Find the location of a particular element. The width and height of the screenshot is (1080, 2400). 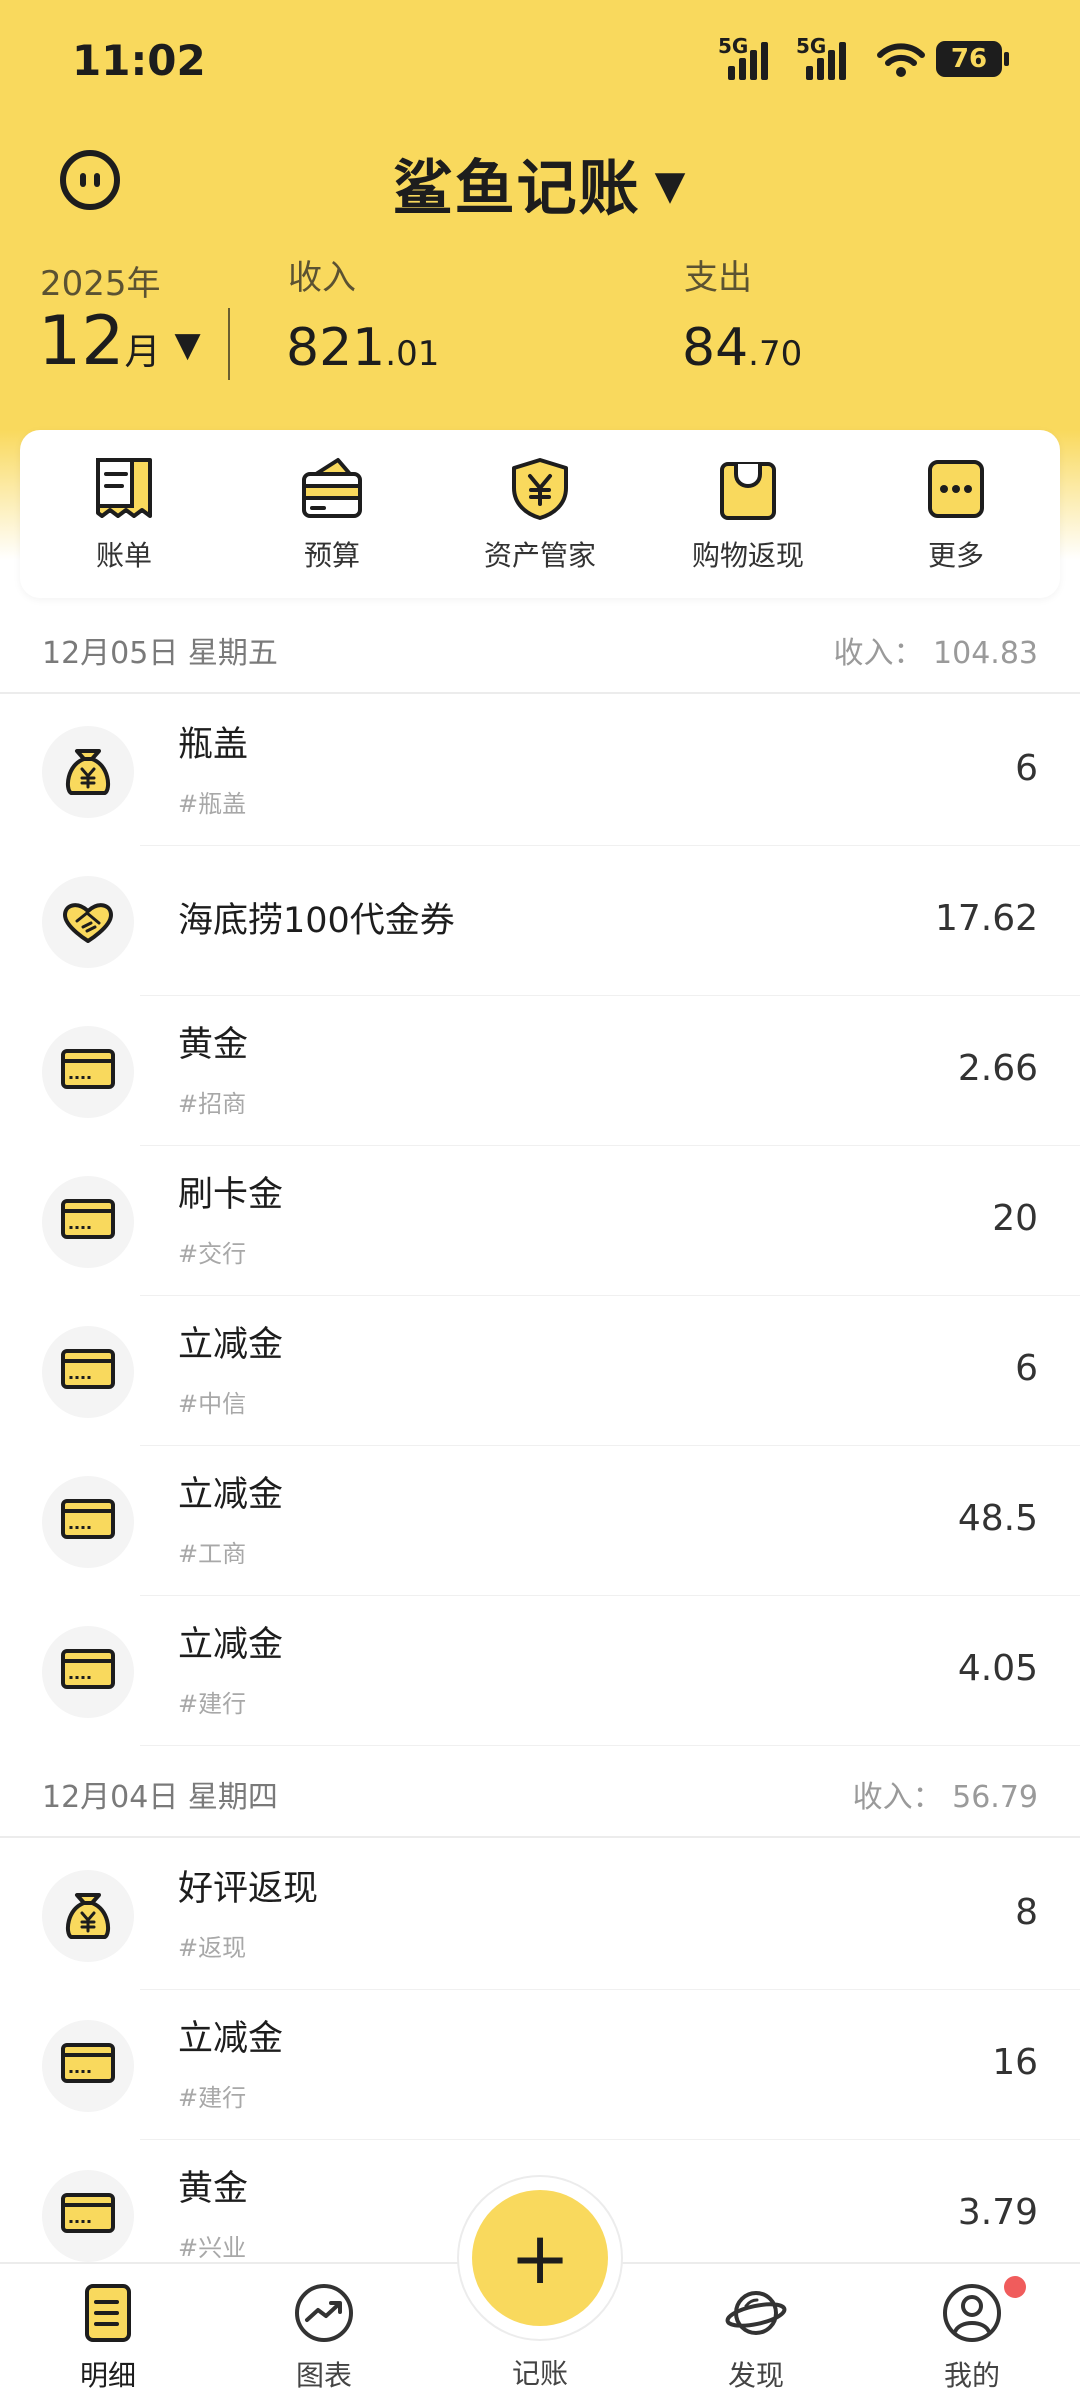

transaction-row: 立减金 #工商 48.5 is located at coordinates (540, 1521).